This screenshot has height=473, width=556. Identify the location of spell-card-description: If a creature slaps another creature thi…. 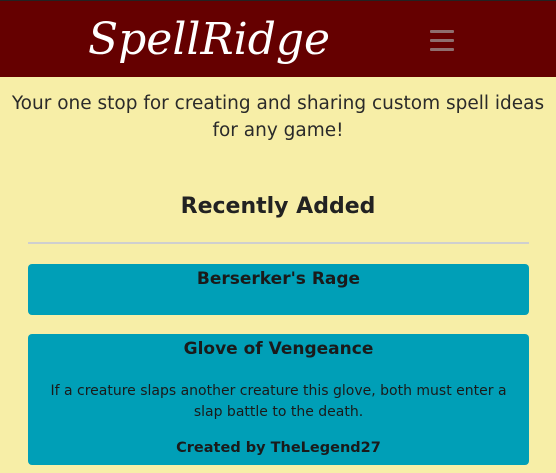
(278, 401).